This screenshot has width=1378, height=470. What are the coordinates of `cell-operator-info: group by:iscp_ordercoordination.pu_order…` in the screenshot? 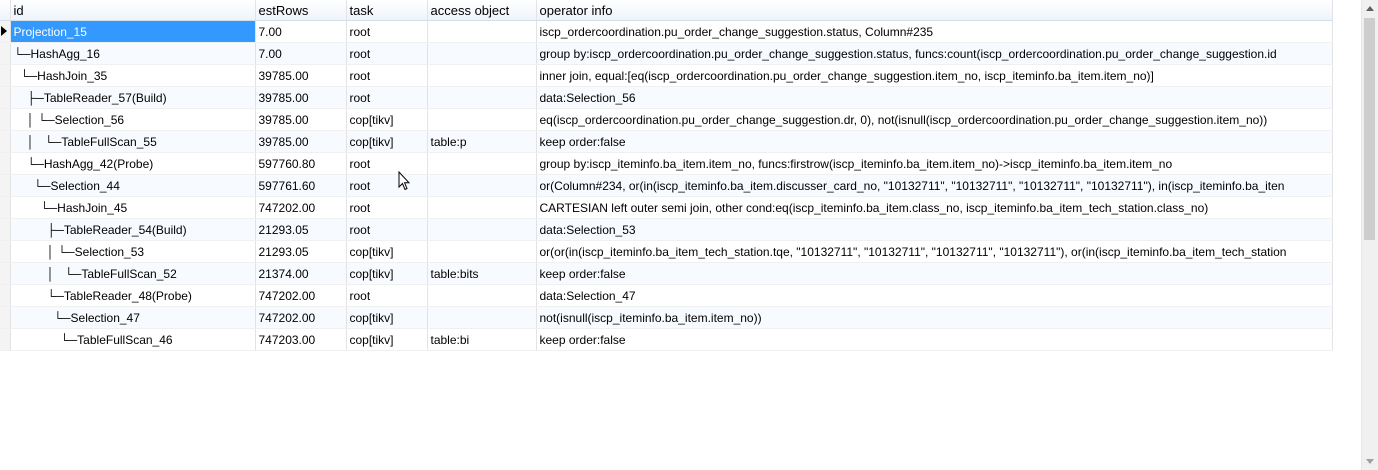 It's located at (934, 53).